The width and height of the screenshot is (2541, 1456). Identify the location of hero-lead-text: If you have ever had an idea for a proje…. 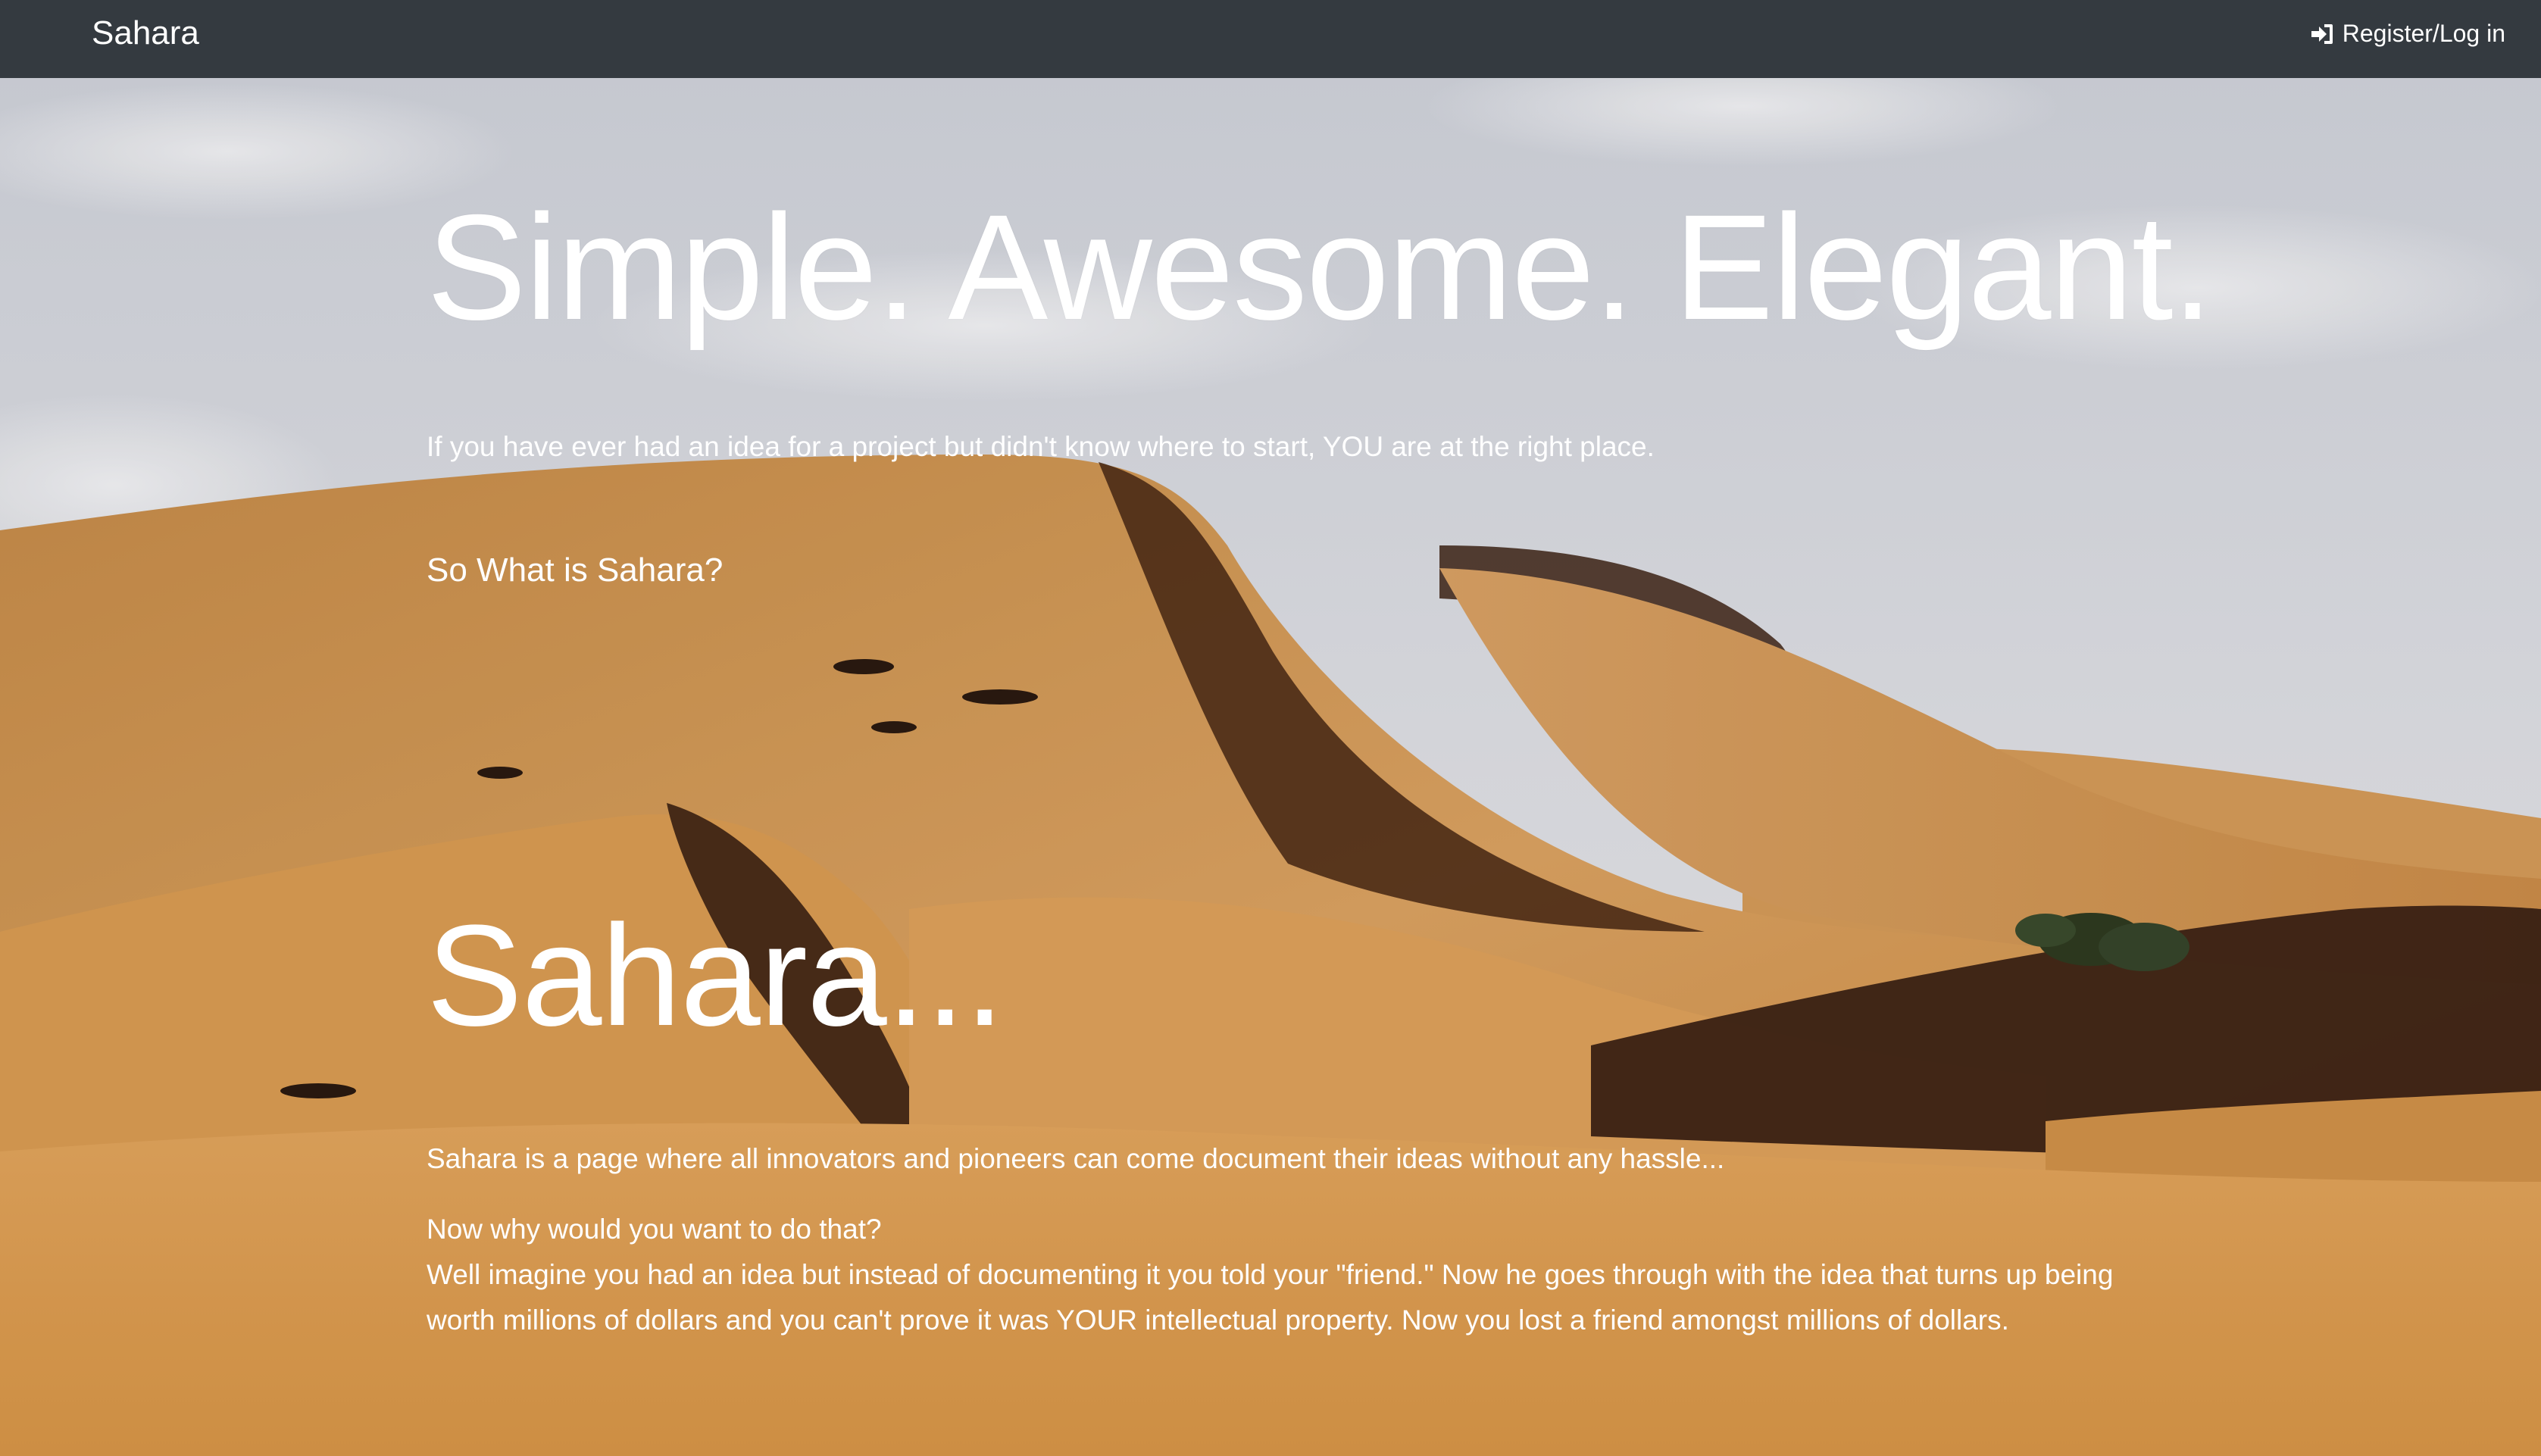
(1041, 447).